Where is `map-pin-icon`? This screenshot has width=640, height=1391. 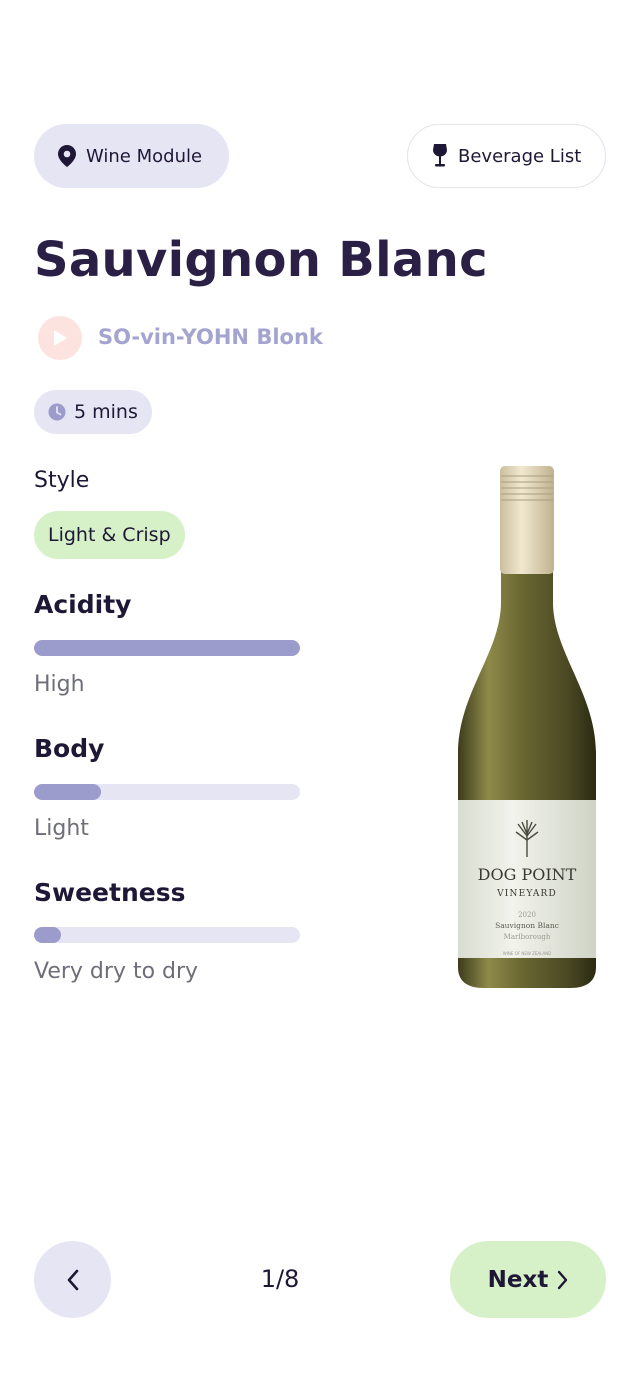 map-pin-icon is located at coordinates (67, 156).